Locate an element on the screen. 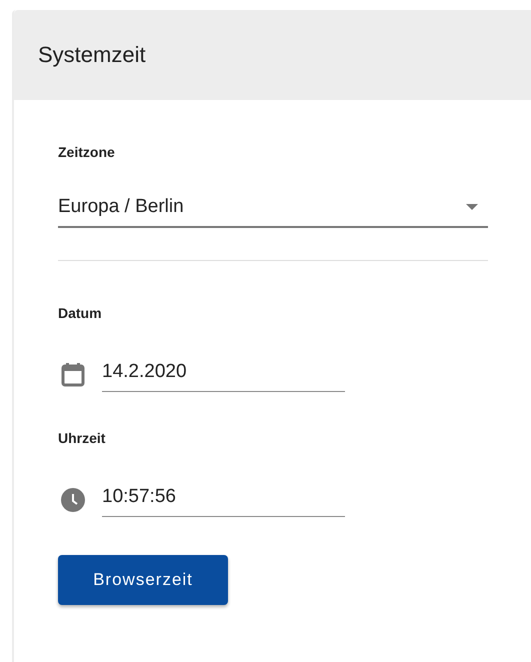  card-title: Systemzeit is located at coordinates (92, 55).